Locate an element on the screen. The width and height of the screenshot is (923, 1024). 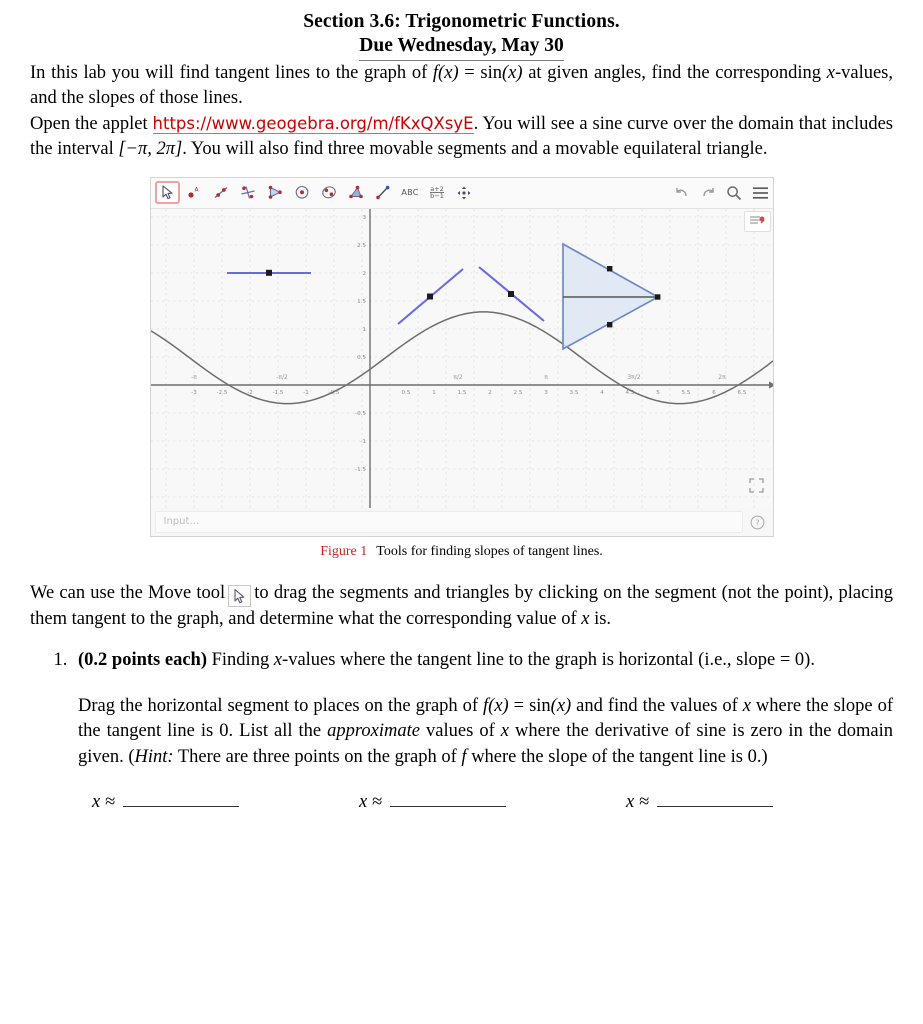
answer-blank-3: x ≈ is located at coordinates (759, 802).